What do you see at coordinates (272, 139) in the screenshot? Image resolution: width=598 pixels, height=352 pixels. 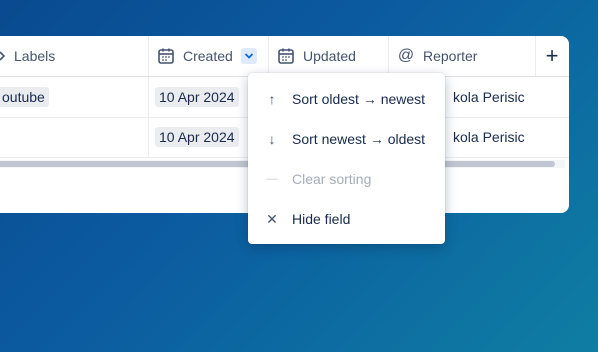 I see `arrow-down-icon: ↓` at bounding box center [272, 139].